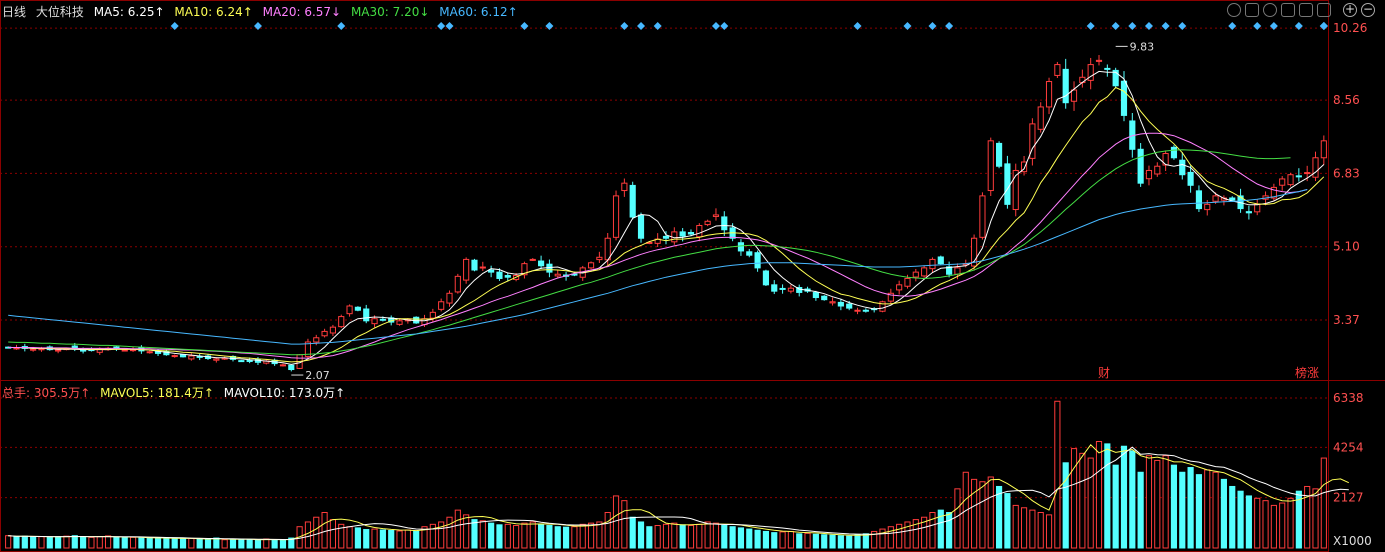 The width and height of the screenshot is (1385, 552). What do you see at coordinates (213, 12) in the screenshot?
I see `ma10-label: MA10: 6.24↑` at bounding box center [213, 12].